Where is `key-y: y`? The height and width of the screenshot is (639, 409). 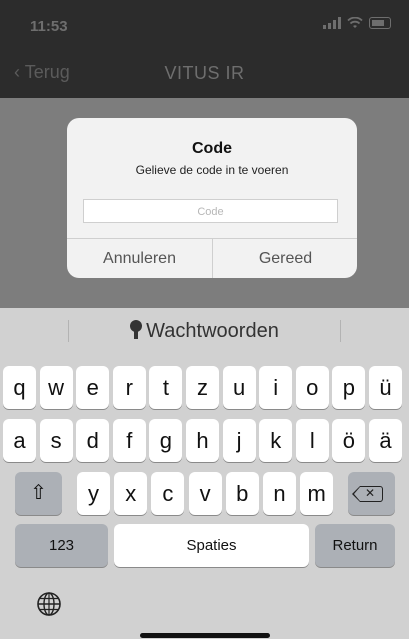
key-y: y is located at coordinates (93, 493).